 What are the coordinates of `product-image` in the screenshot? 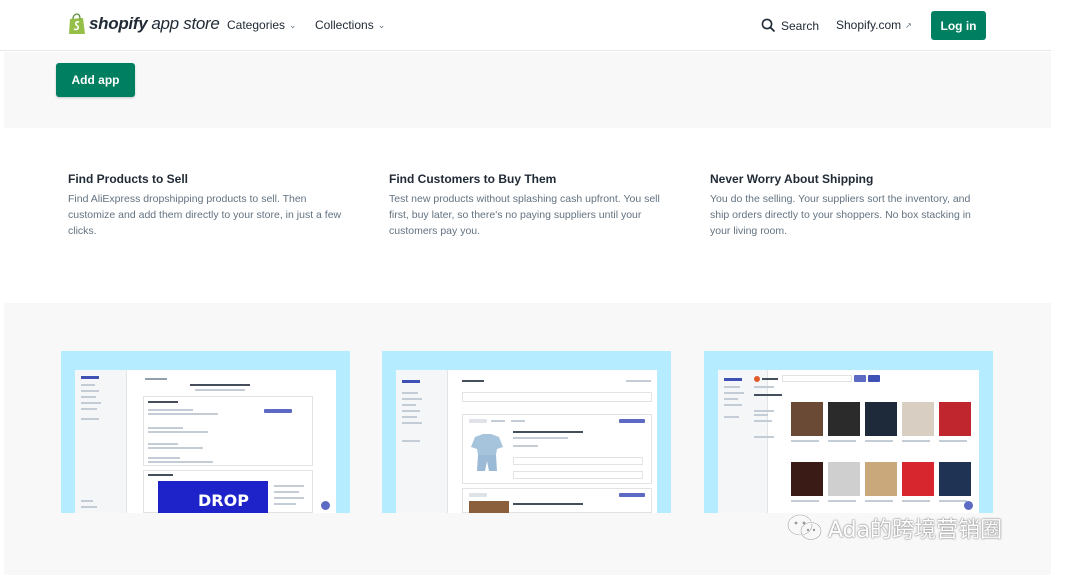 It's located at (487, 452).